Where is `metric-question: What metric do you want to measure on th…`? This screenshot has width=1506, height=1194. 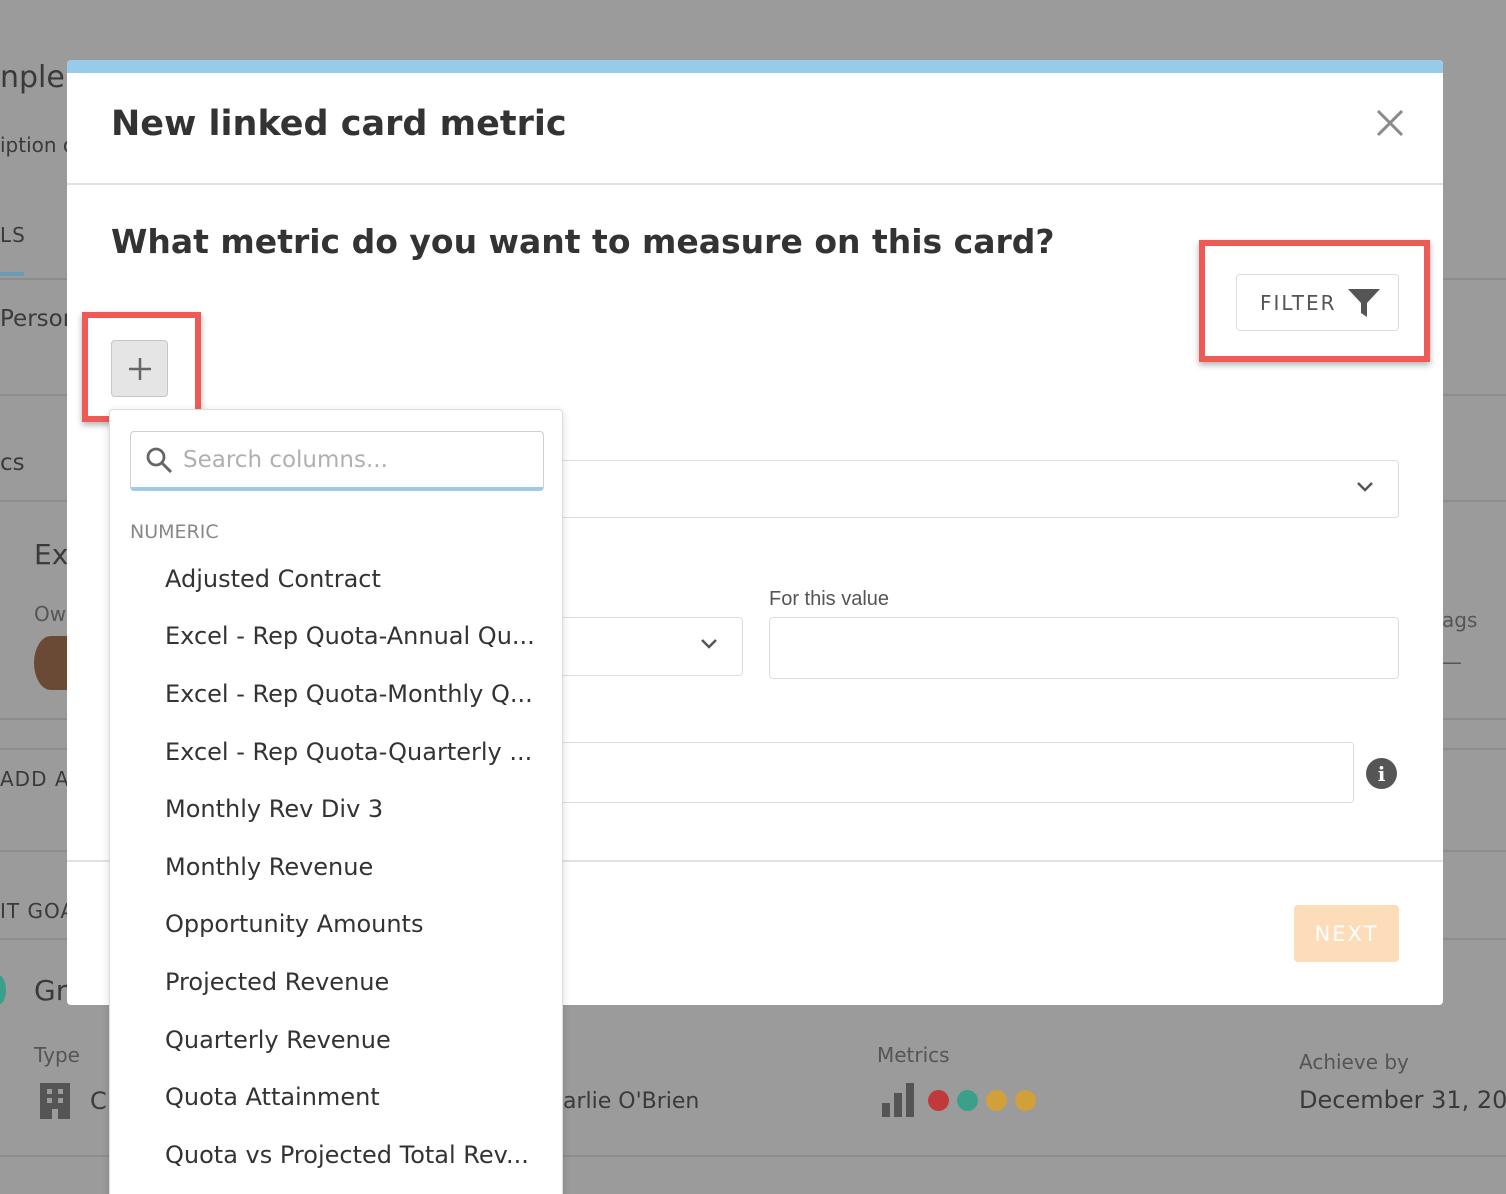 metric-question: What metric do you want to measure on th… is located at coordinates (583, 241).